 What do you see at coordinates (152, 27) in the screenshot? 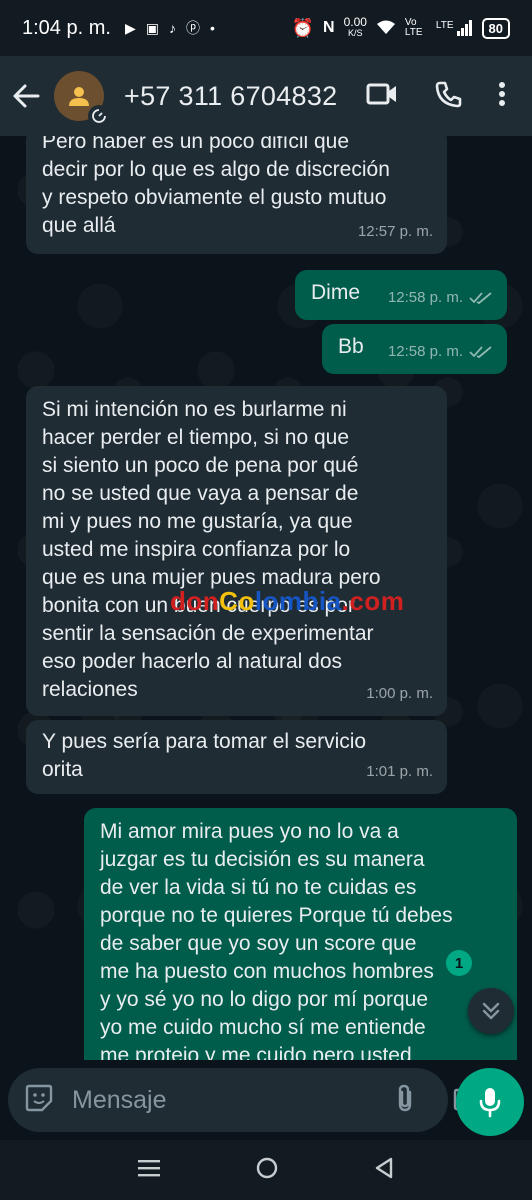
I see `app-icon: ▣` at bounding box center [152, 27].